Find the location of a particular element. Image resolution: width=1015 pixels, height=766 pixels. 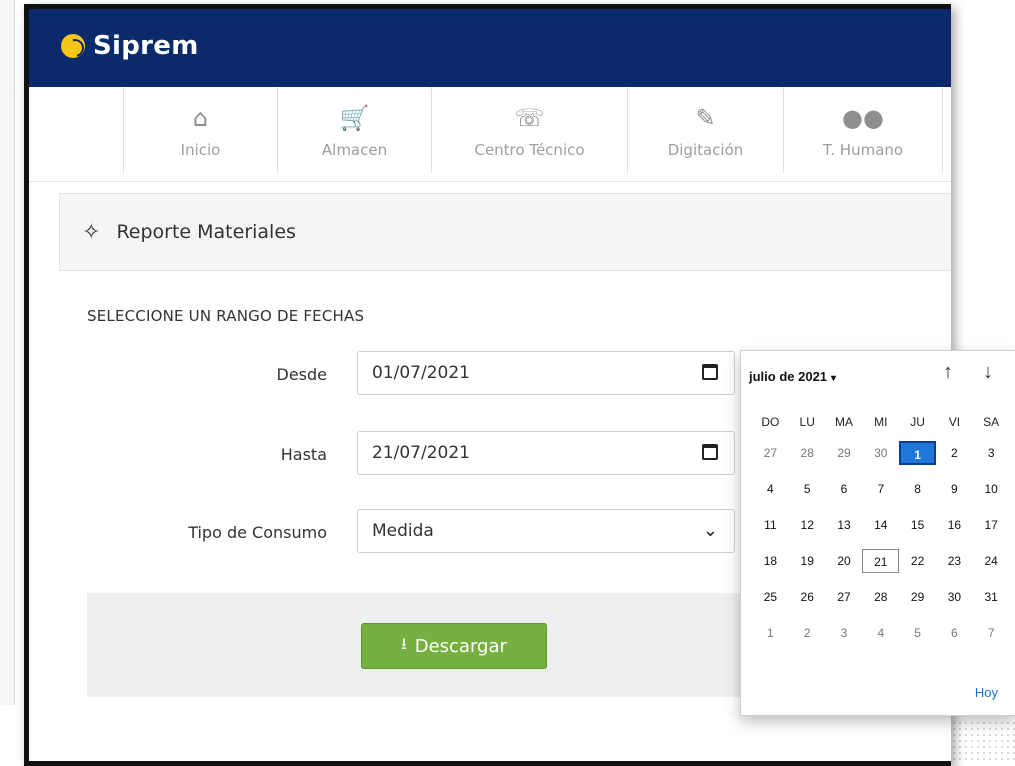

calendar-day: 9 is located at coordinates (954, 489).